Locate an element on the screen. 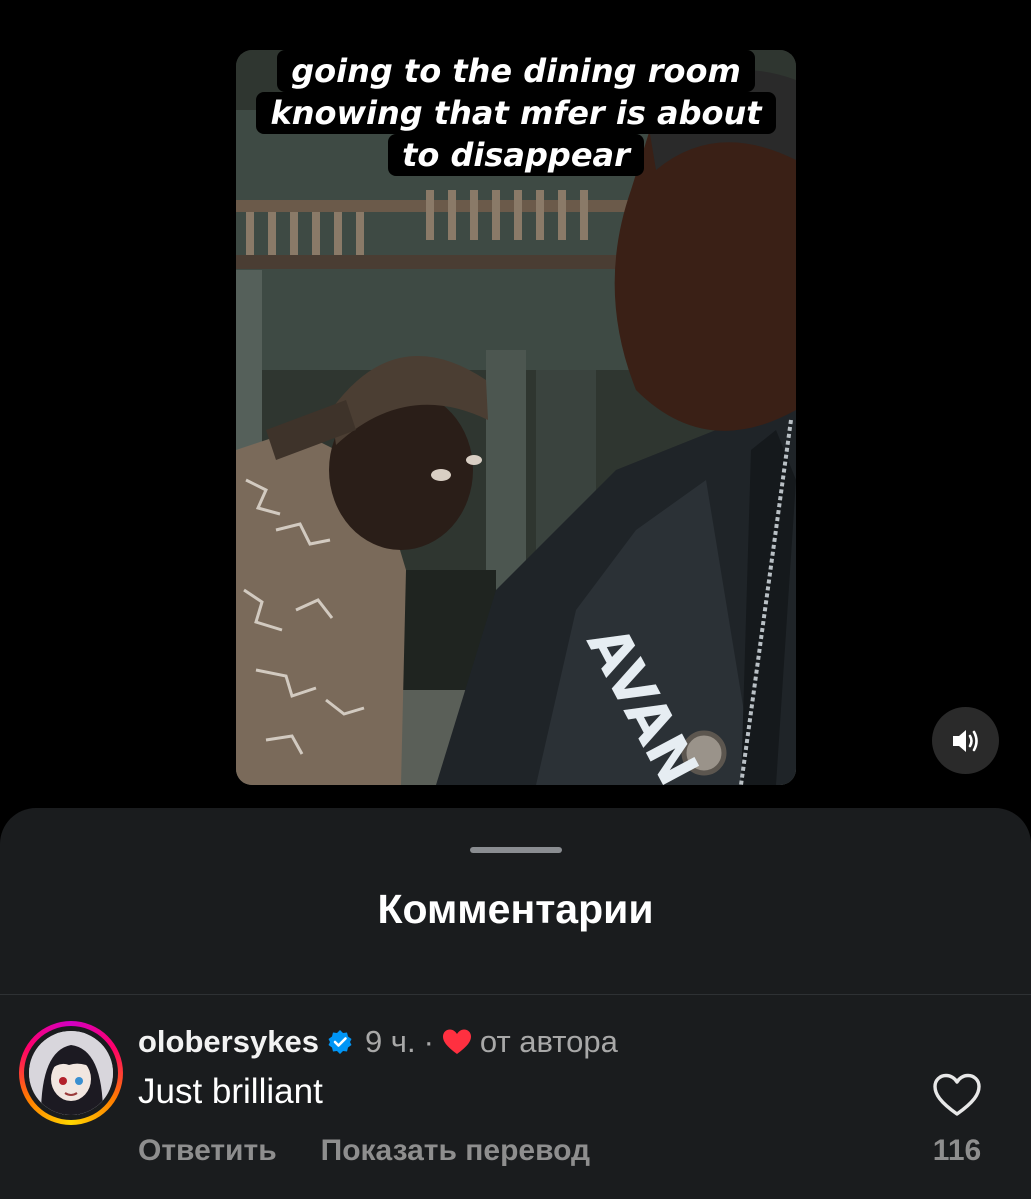  caption-line-2: knowing that mfer is about is located at coordinates (516, 113).